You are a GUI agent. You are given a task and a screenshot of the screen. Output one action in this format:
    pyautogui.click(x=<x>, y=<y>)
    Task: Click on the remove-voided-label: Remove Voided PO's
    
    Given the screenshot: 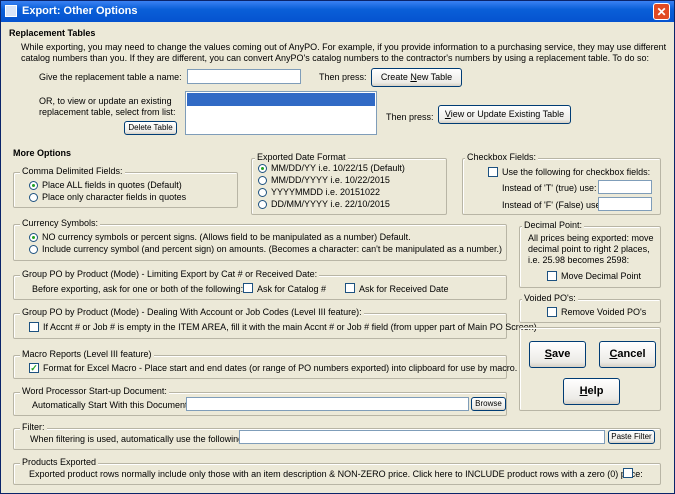 What is the action you would take?
    pyautogui.click(x=604, y=312)
    